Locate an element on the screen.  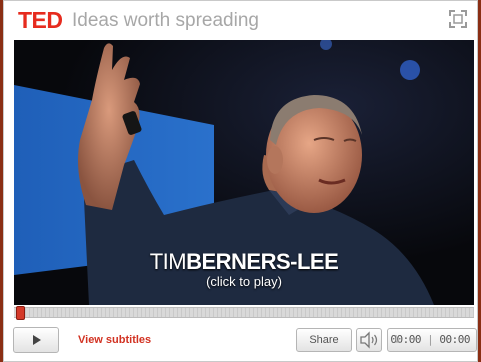
play-icon is located at coordinates (37, 340).